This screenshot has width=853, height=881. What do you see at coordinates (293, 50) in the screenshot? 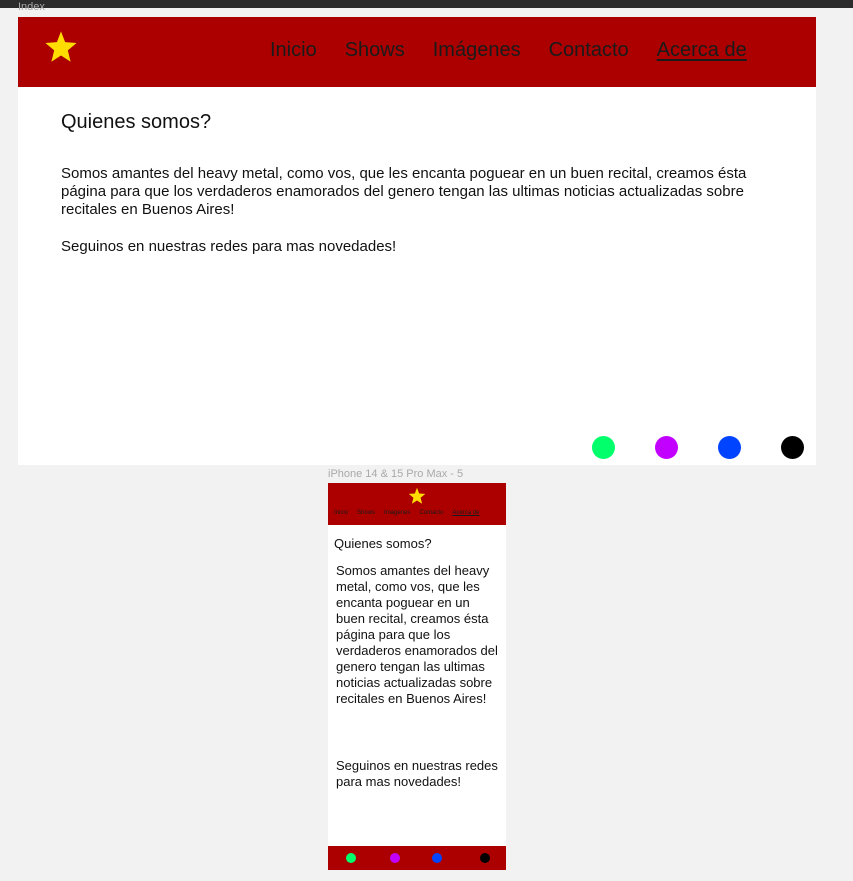
I see `nav-link-inicio: Inicio` at bounding box center [293, 50].